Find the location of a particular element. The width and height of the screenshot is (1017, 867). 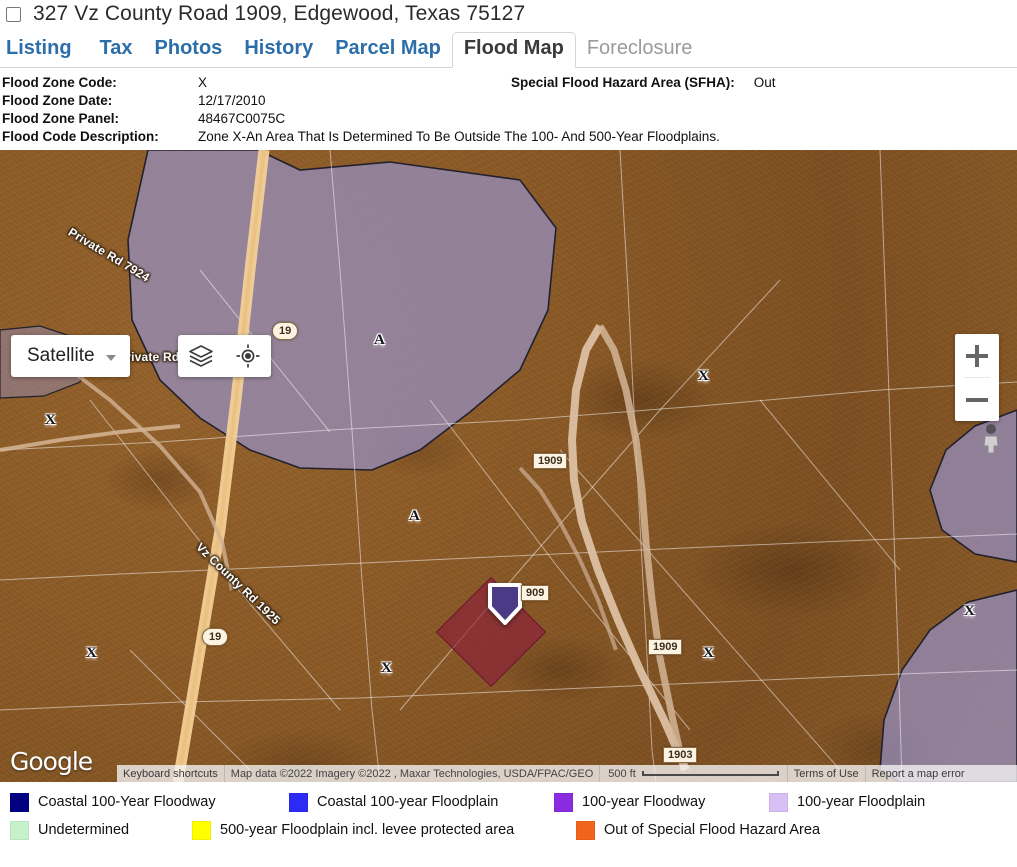

minus-icon is located at coordinates (977, 400).